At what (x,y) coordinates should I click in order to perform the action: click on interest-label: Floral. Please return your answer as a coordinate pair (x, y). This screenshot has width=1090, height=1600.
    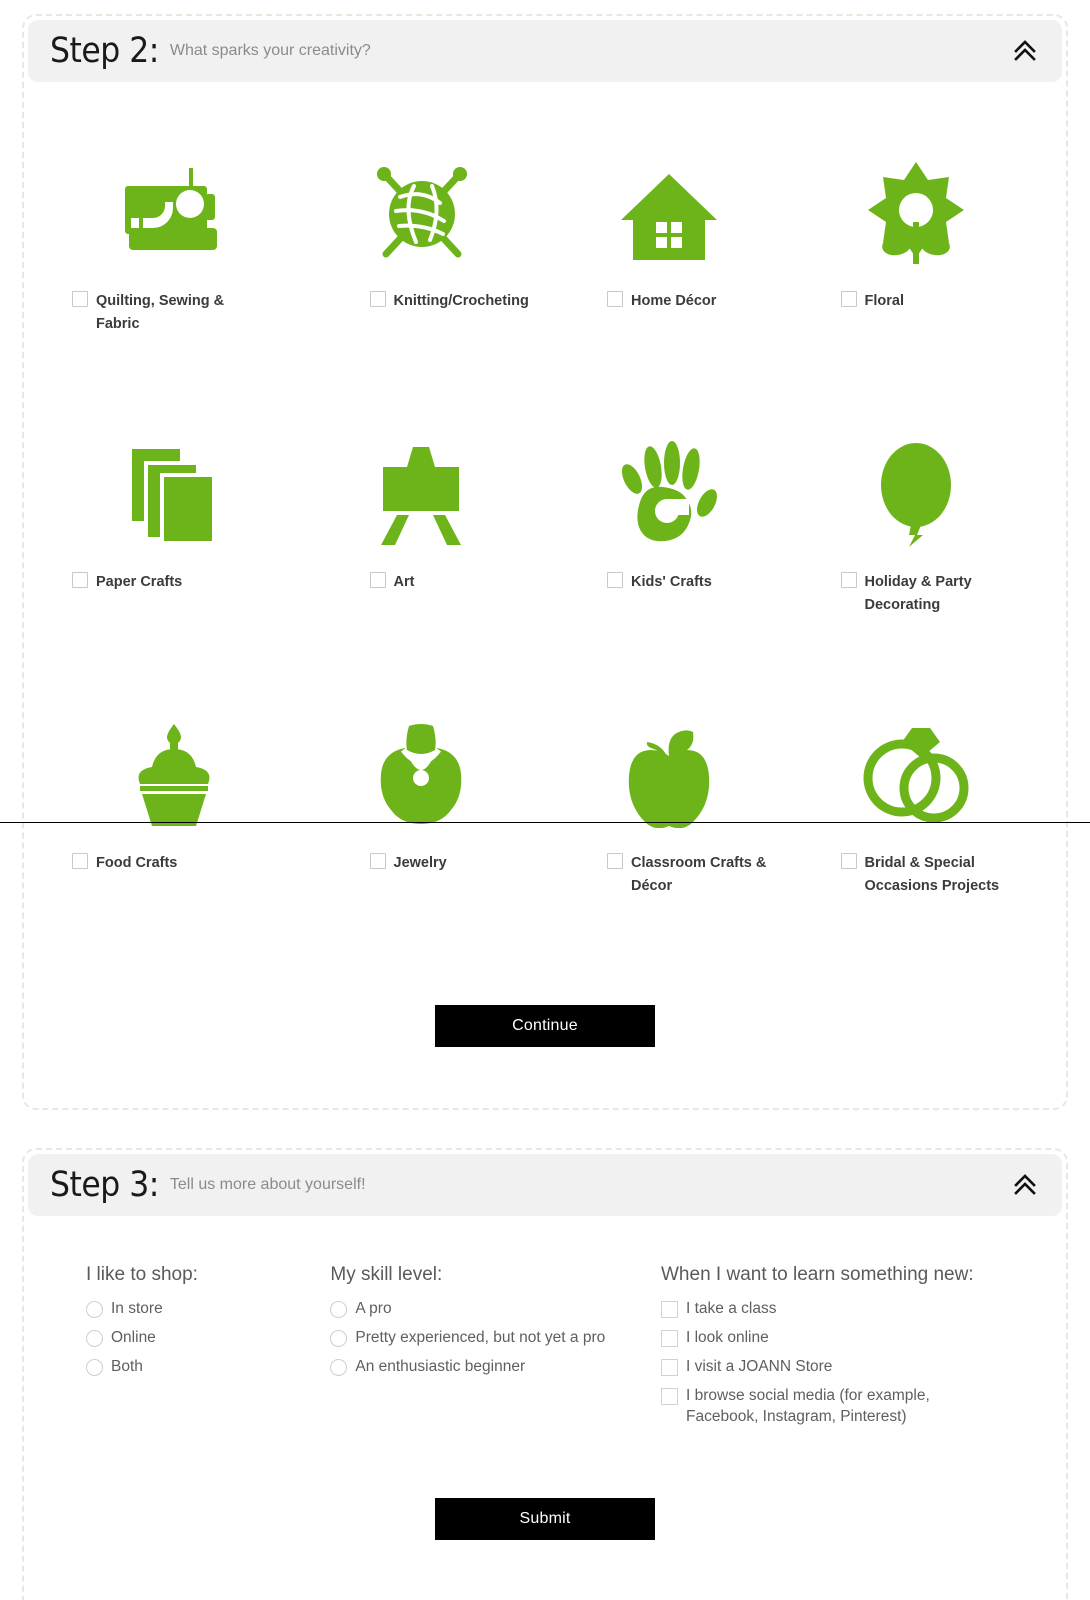
    Looking at the image, I should click on (884, 301).